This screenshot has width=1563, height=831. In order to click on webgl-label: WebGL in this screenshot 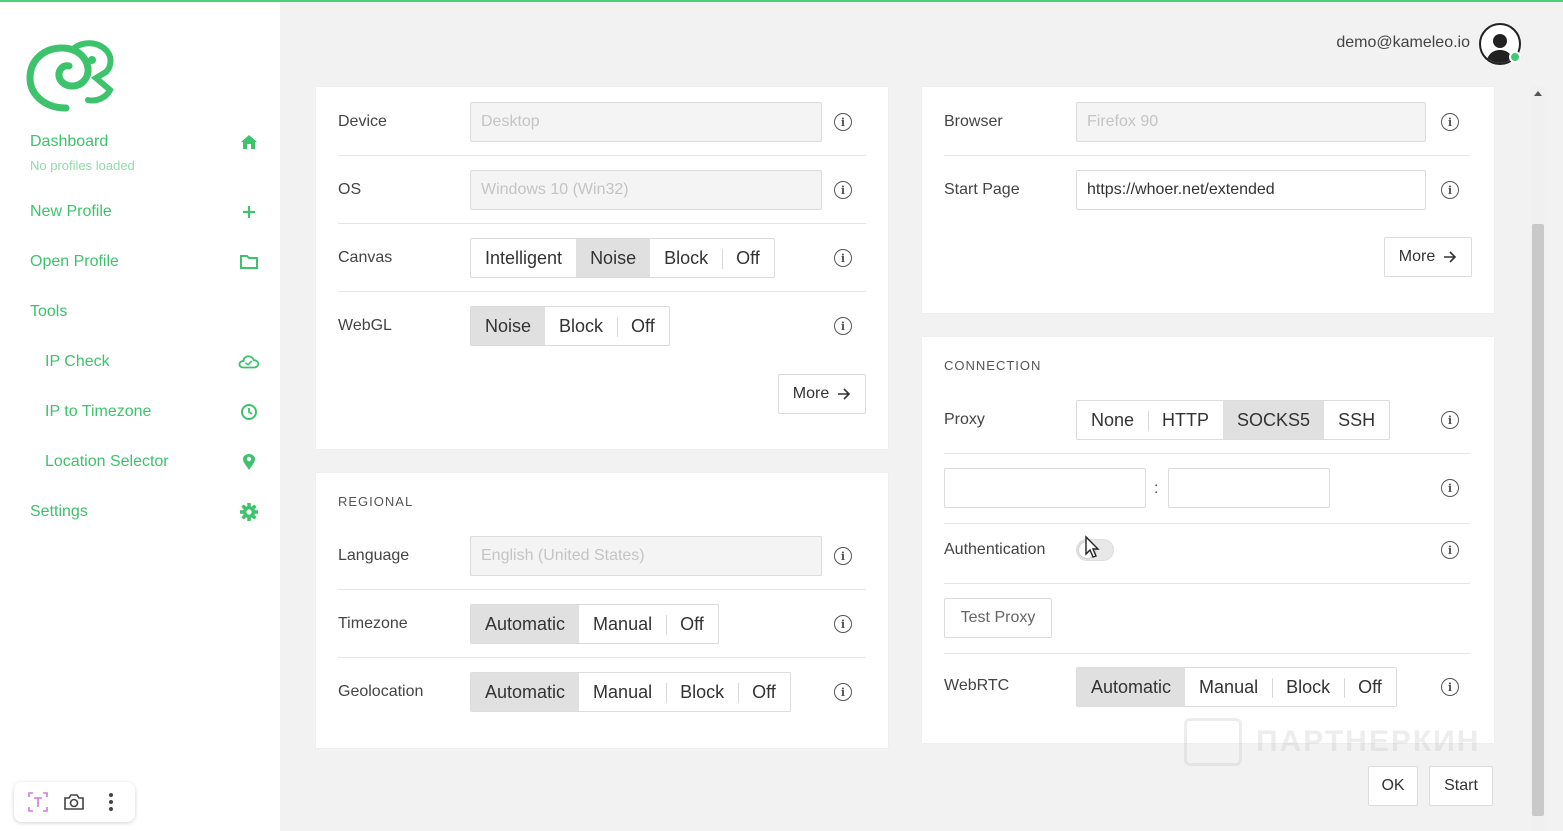, I will do `click(365, 325)`.